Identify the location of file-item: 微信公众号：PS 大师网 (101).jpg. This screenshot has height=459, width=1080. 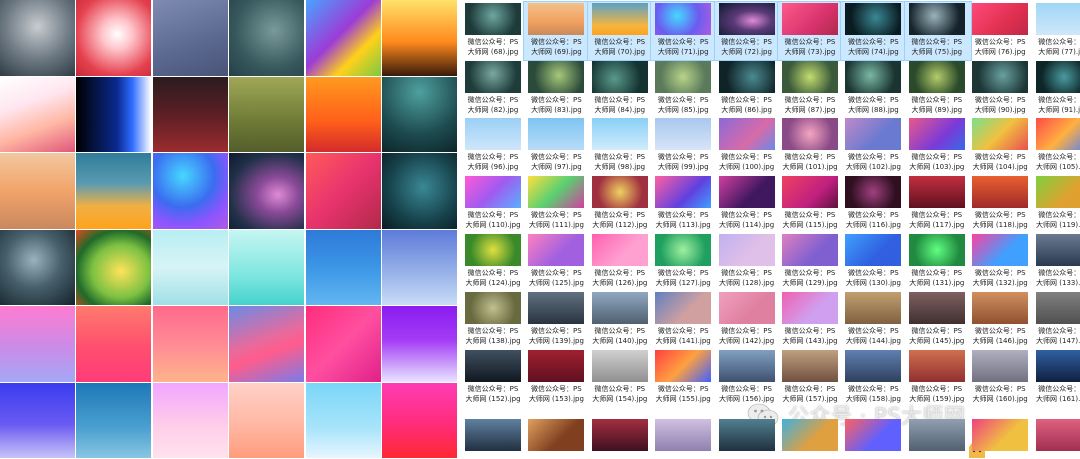
(810, 145).